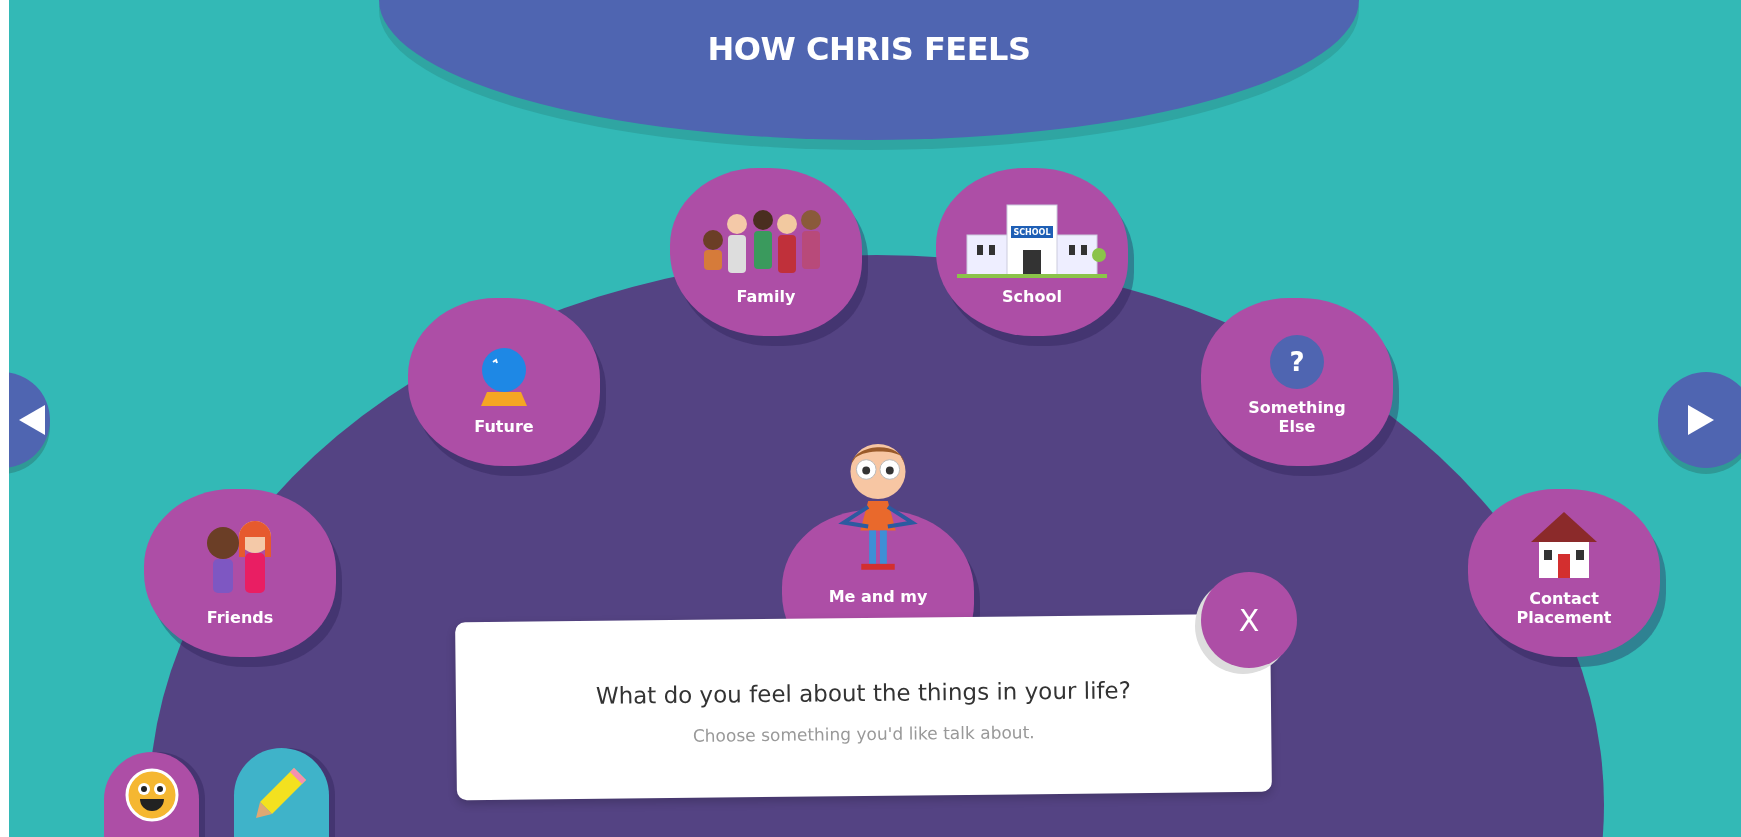  I want to click on topic-bubble: Family, so click(766, 252).